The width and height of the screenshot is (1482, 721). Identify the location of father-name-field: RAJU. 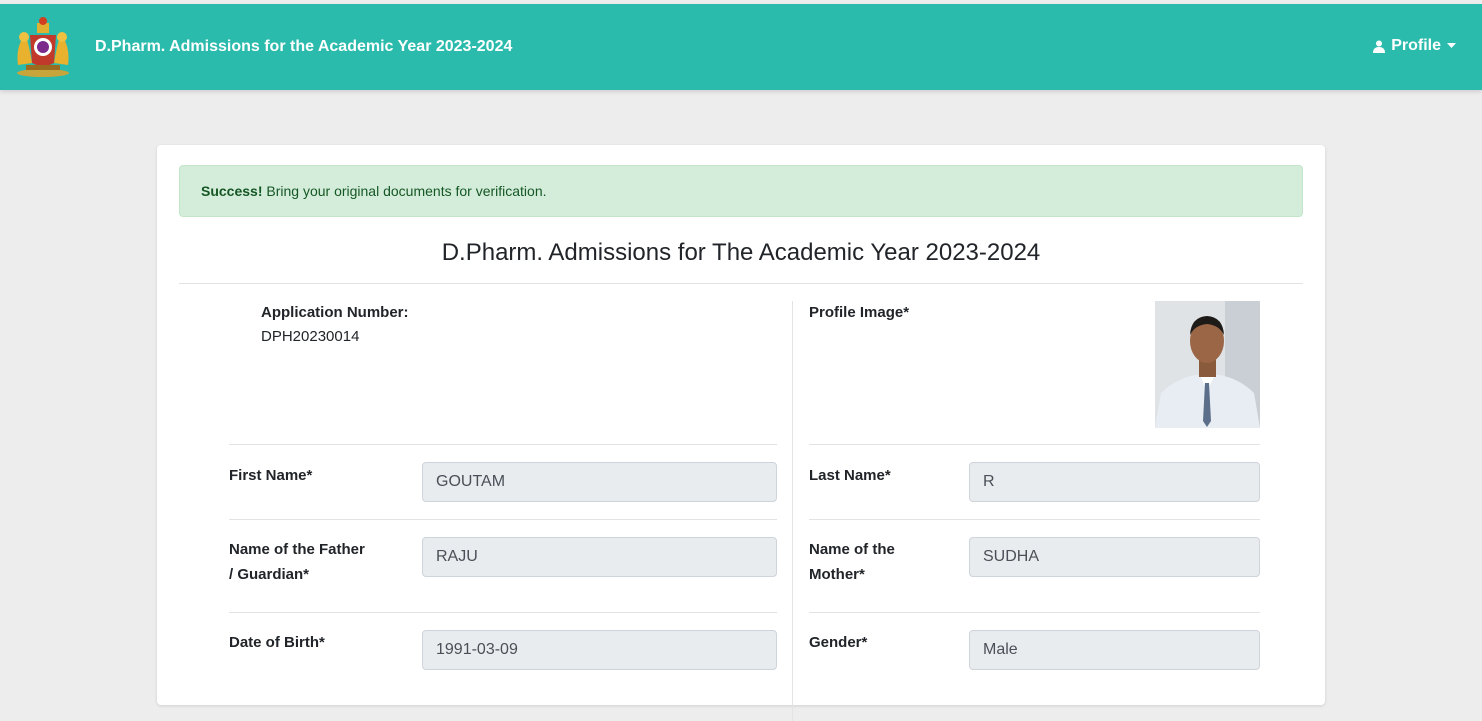
(599, 557).